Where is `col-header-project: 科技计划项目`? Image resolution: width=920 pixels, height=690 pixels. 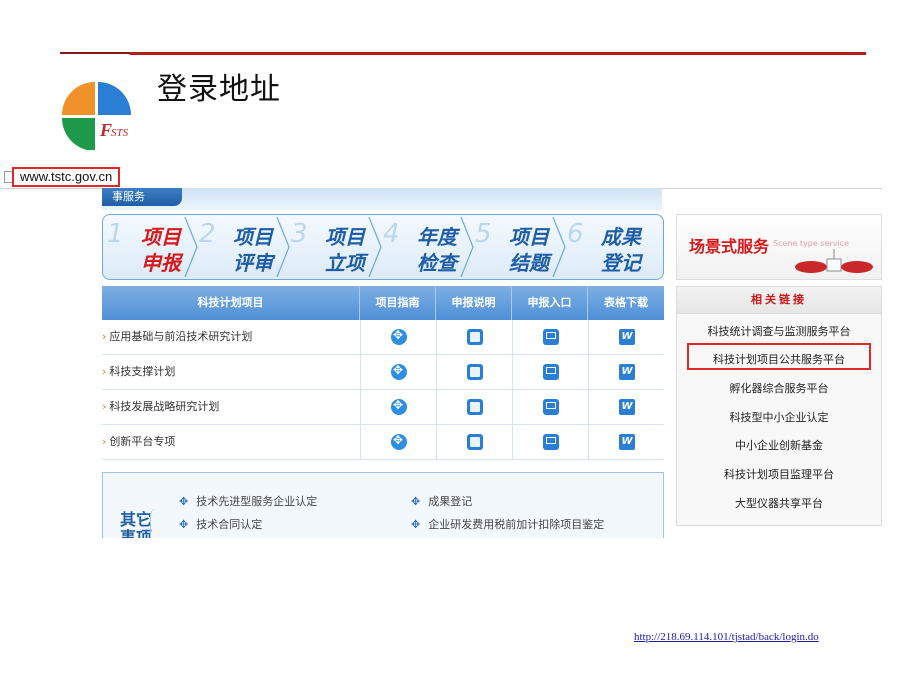 col-header-project: 科技计划项目 is located at coordinates (231, 303).